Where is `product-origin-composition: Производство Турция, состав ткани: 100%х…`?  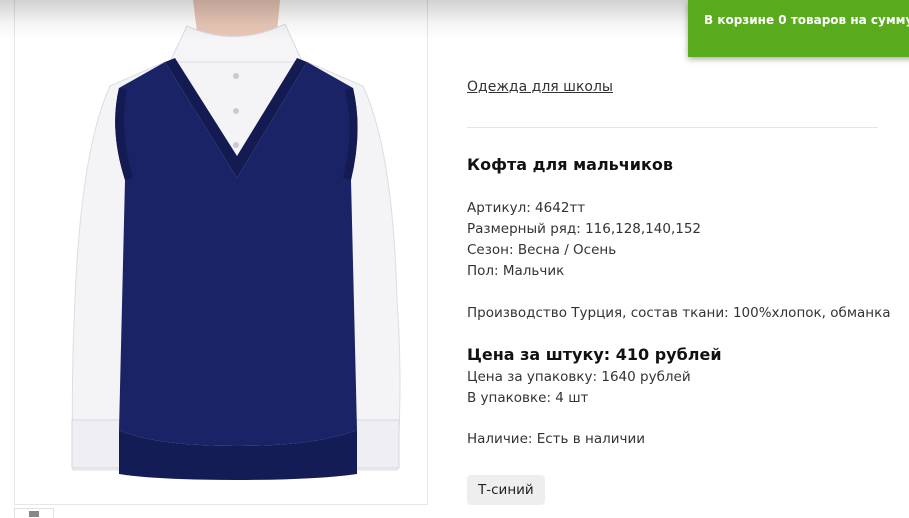 product-origin-composition: Производство Турция, состав ткани: 100%х… is located at coordinates (679, 313).